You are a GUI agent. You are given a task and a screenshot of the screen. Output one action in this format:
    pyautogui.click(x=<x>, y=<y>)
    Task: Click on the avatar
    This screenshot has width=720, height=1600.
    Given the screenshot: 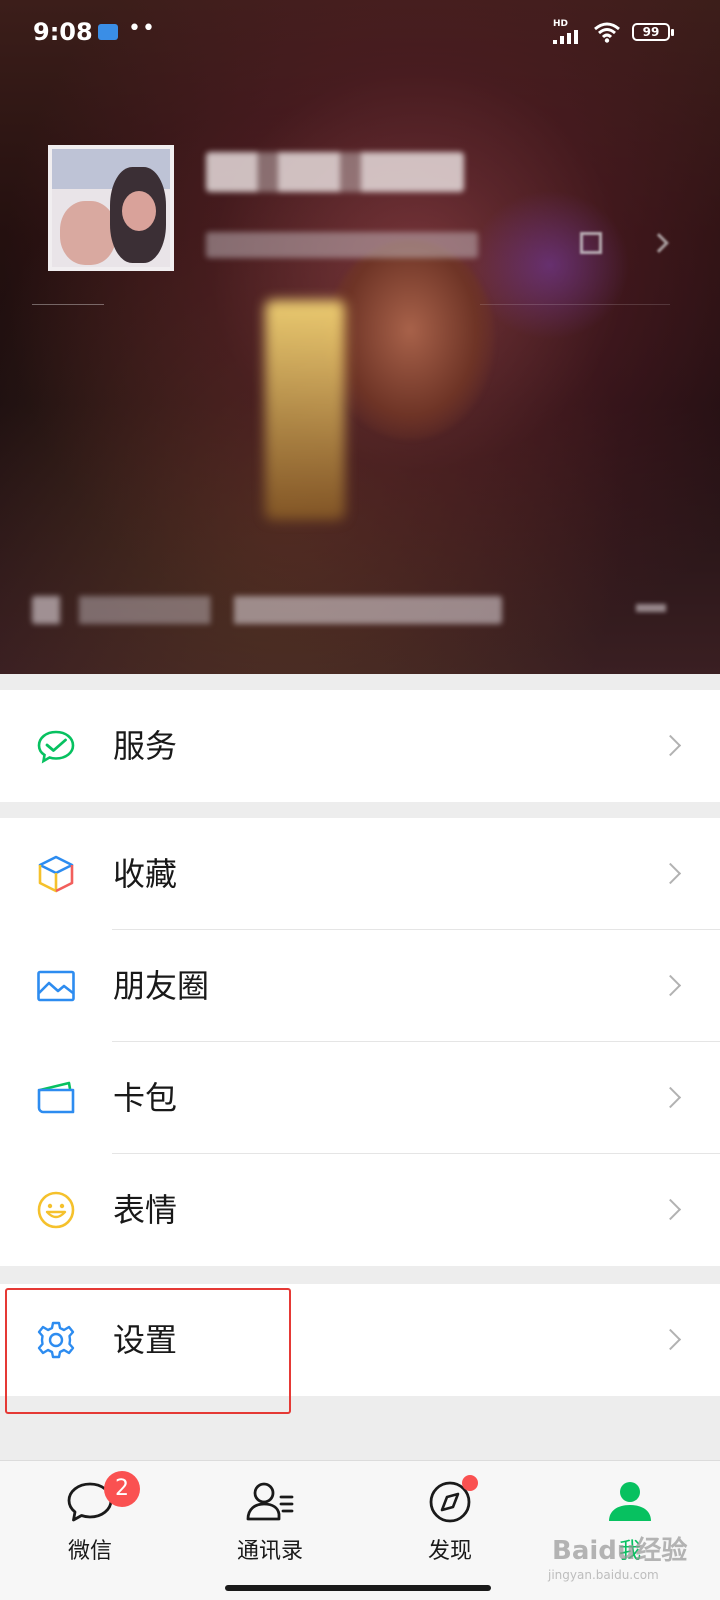 What is the action you would take?
    pyautogui.click(x=111, y=208)
    